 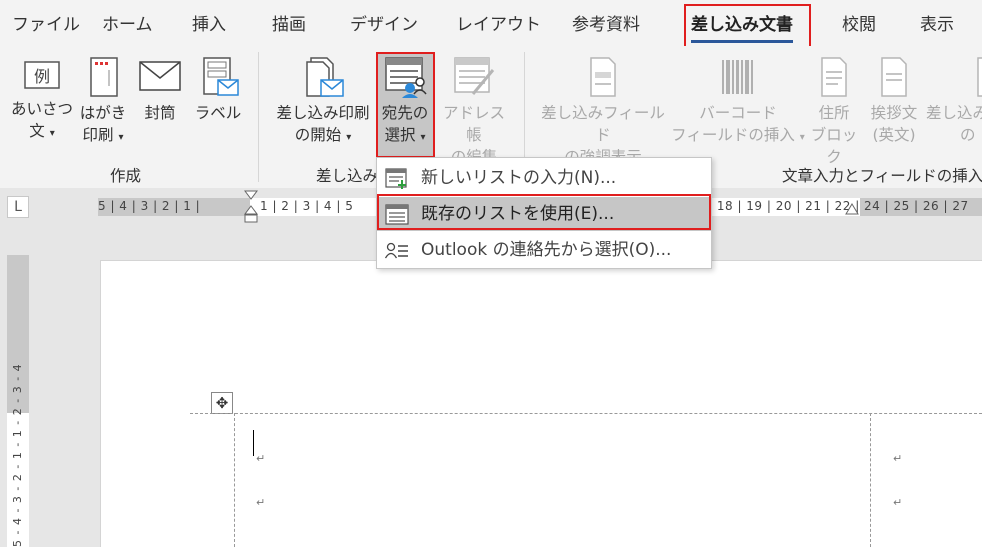 I want to click on group-divider, so click(x=258, y=117).